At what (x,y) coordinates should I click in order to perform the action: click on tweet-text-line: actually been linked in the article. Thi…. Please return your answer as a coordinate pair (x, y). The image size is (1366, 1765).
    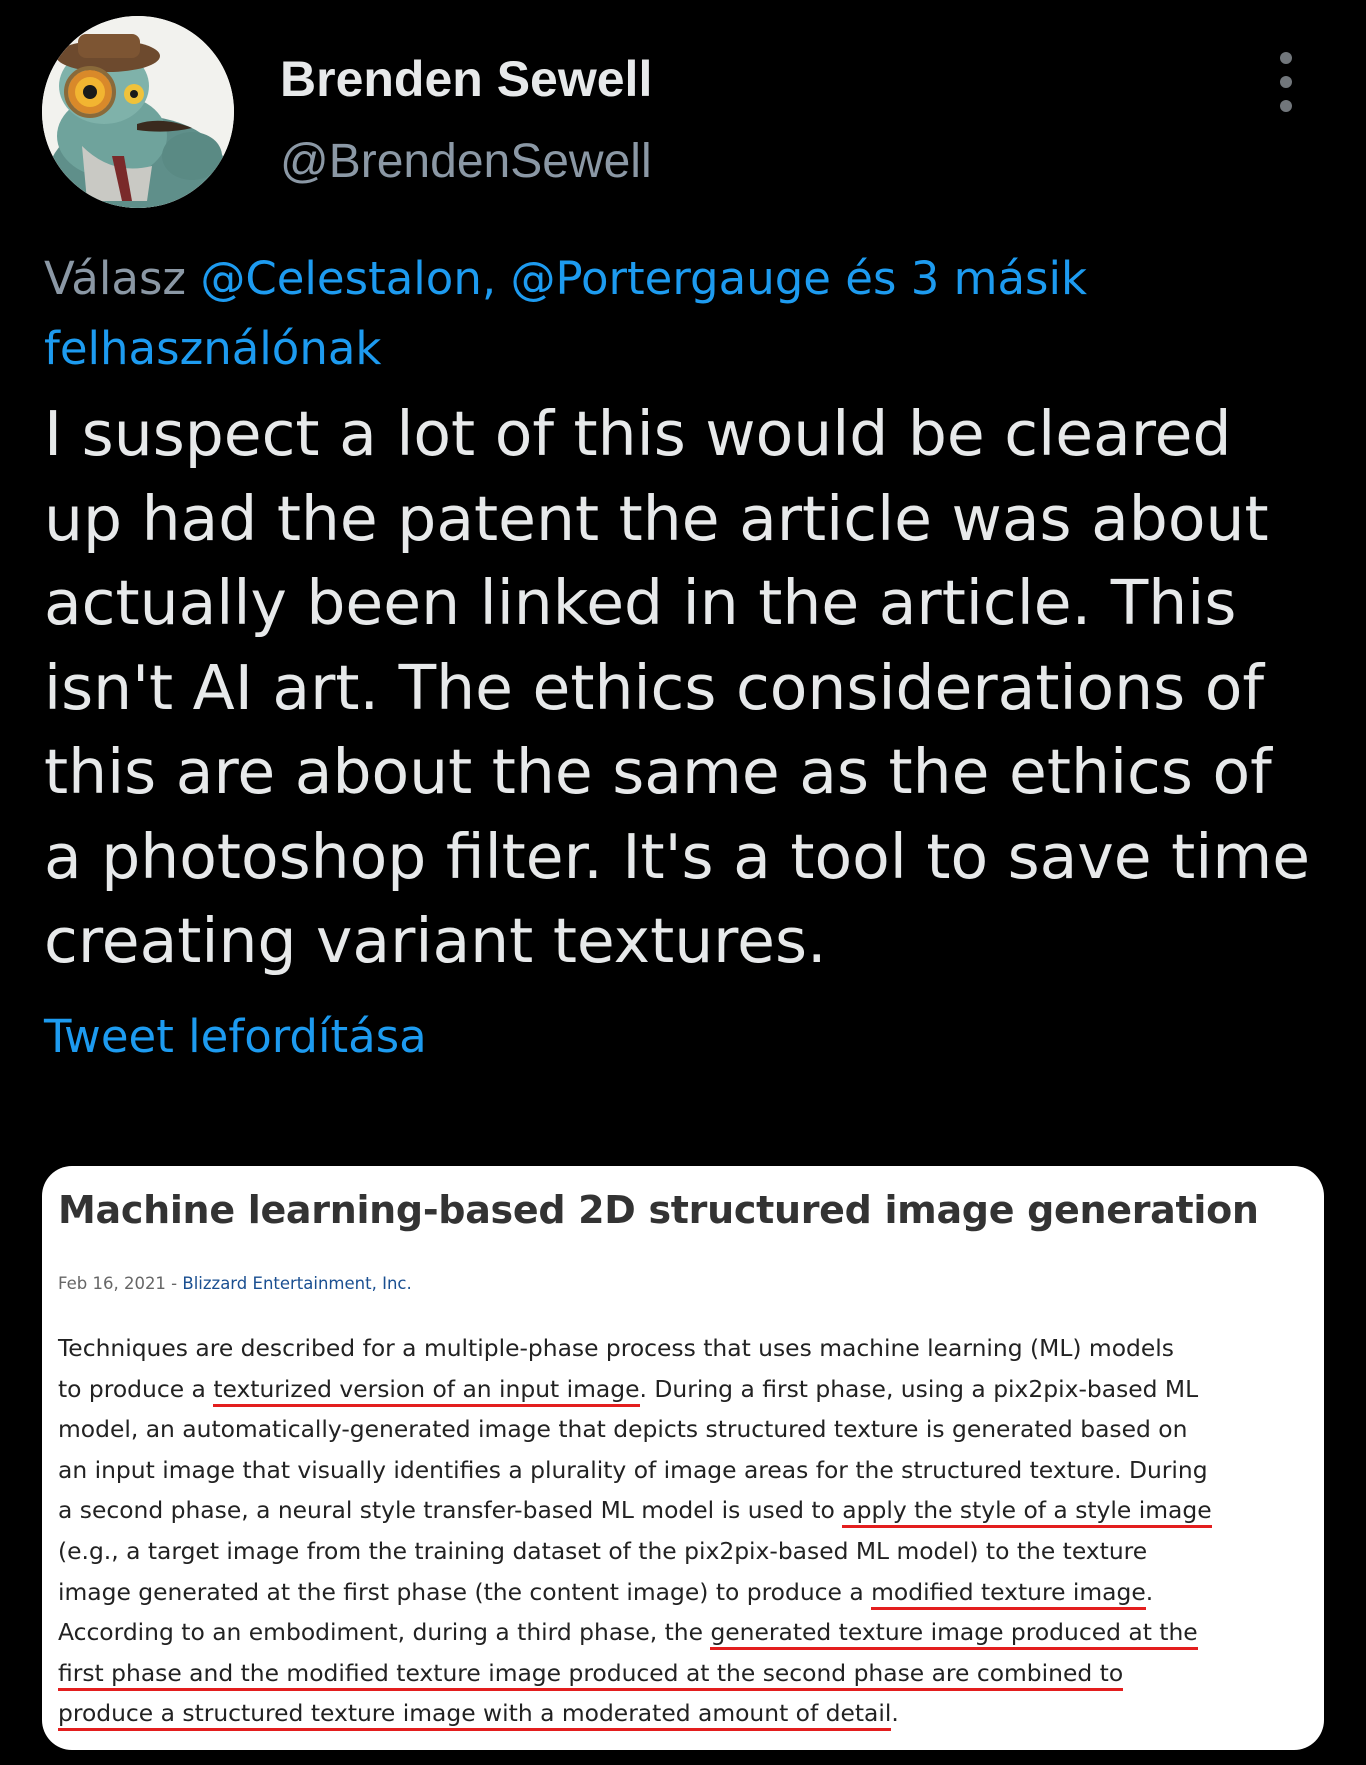
    Looking at the image, I should click on (640, 603).